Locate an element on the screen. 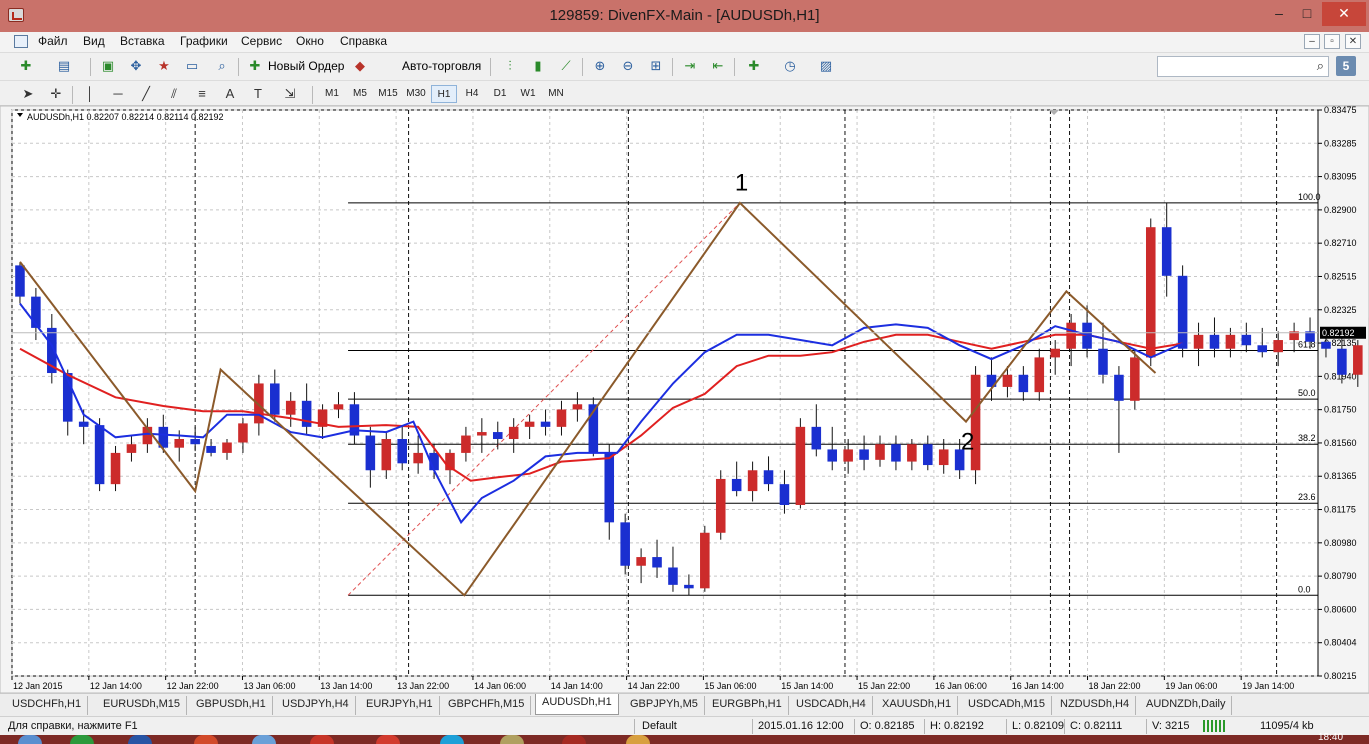 The image size is (1369, 744). chart-document-icon is located at coordinates (21, 41).